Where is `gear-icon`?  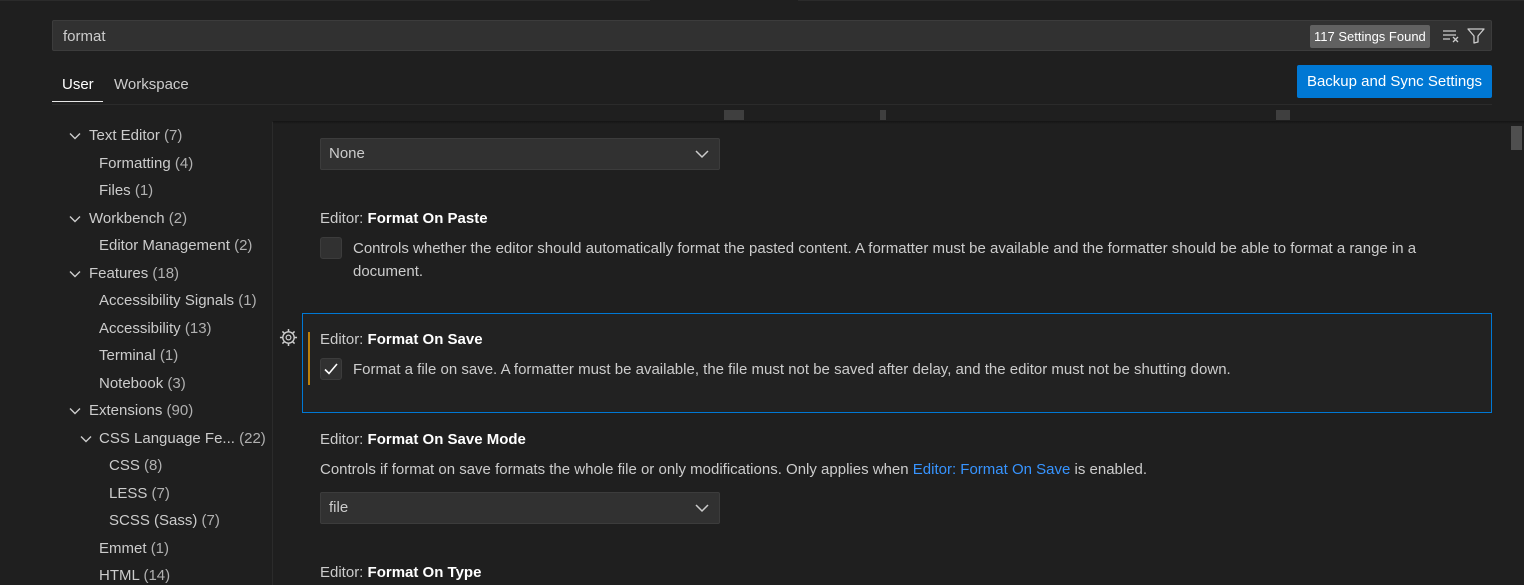 gear-icon is located at coordinates (288, 337).